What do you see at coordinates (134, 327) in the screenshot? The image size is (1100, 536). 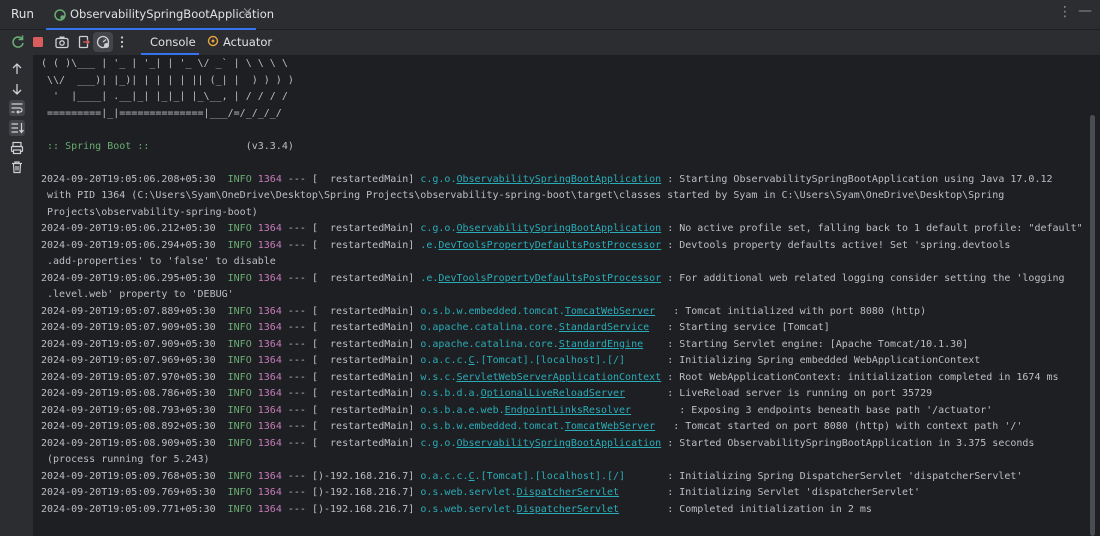 I see `log-timestamp: 2024-09-20T19:05:07.909+05:30` at bounding box center [134, 327].